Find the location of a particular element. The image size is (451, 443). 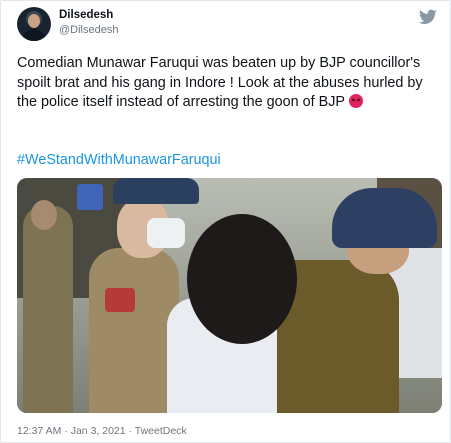

avatar-face is located at coordinates (34, 21).